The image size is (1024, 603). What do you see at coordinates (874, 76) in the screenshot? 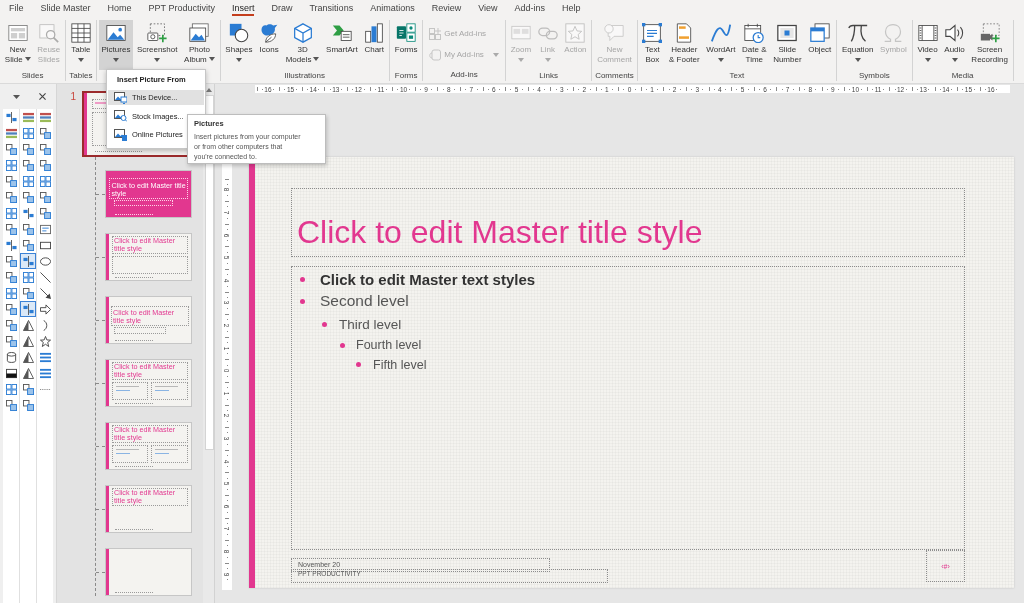
I see `group-label: Symbols` at bounding box center [874, 76].